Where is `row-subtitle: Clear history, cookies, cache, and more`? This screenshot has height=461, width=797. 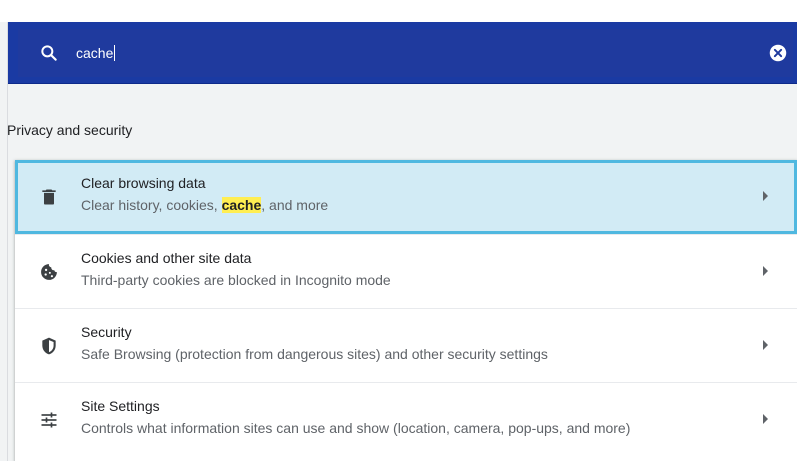 row-subtitle: Clear history, cookies, cache, and more is located at coordinates (204, 205).